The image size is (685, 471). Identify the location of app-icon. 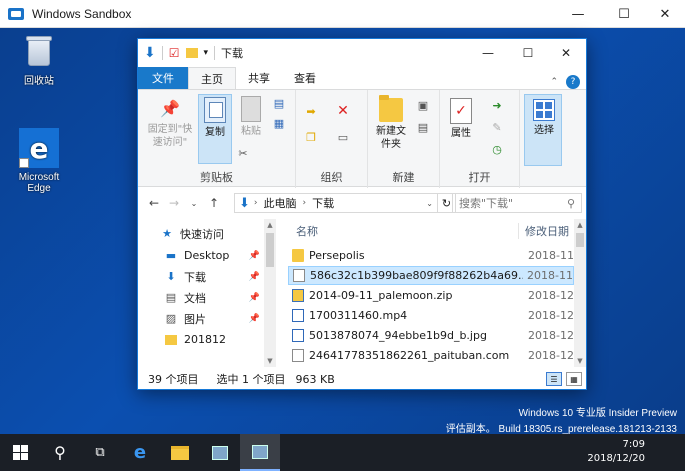
(220, 452).